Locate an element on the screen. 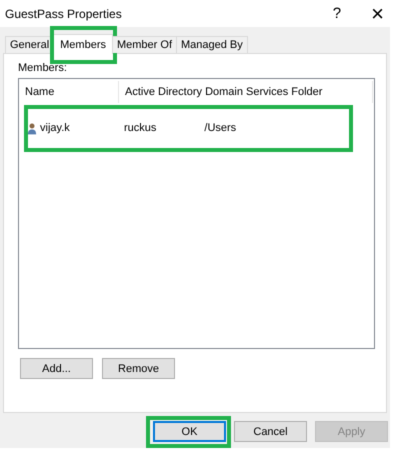  column-header: Name is located at coordinates (69, 92).